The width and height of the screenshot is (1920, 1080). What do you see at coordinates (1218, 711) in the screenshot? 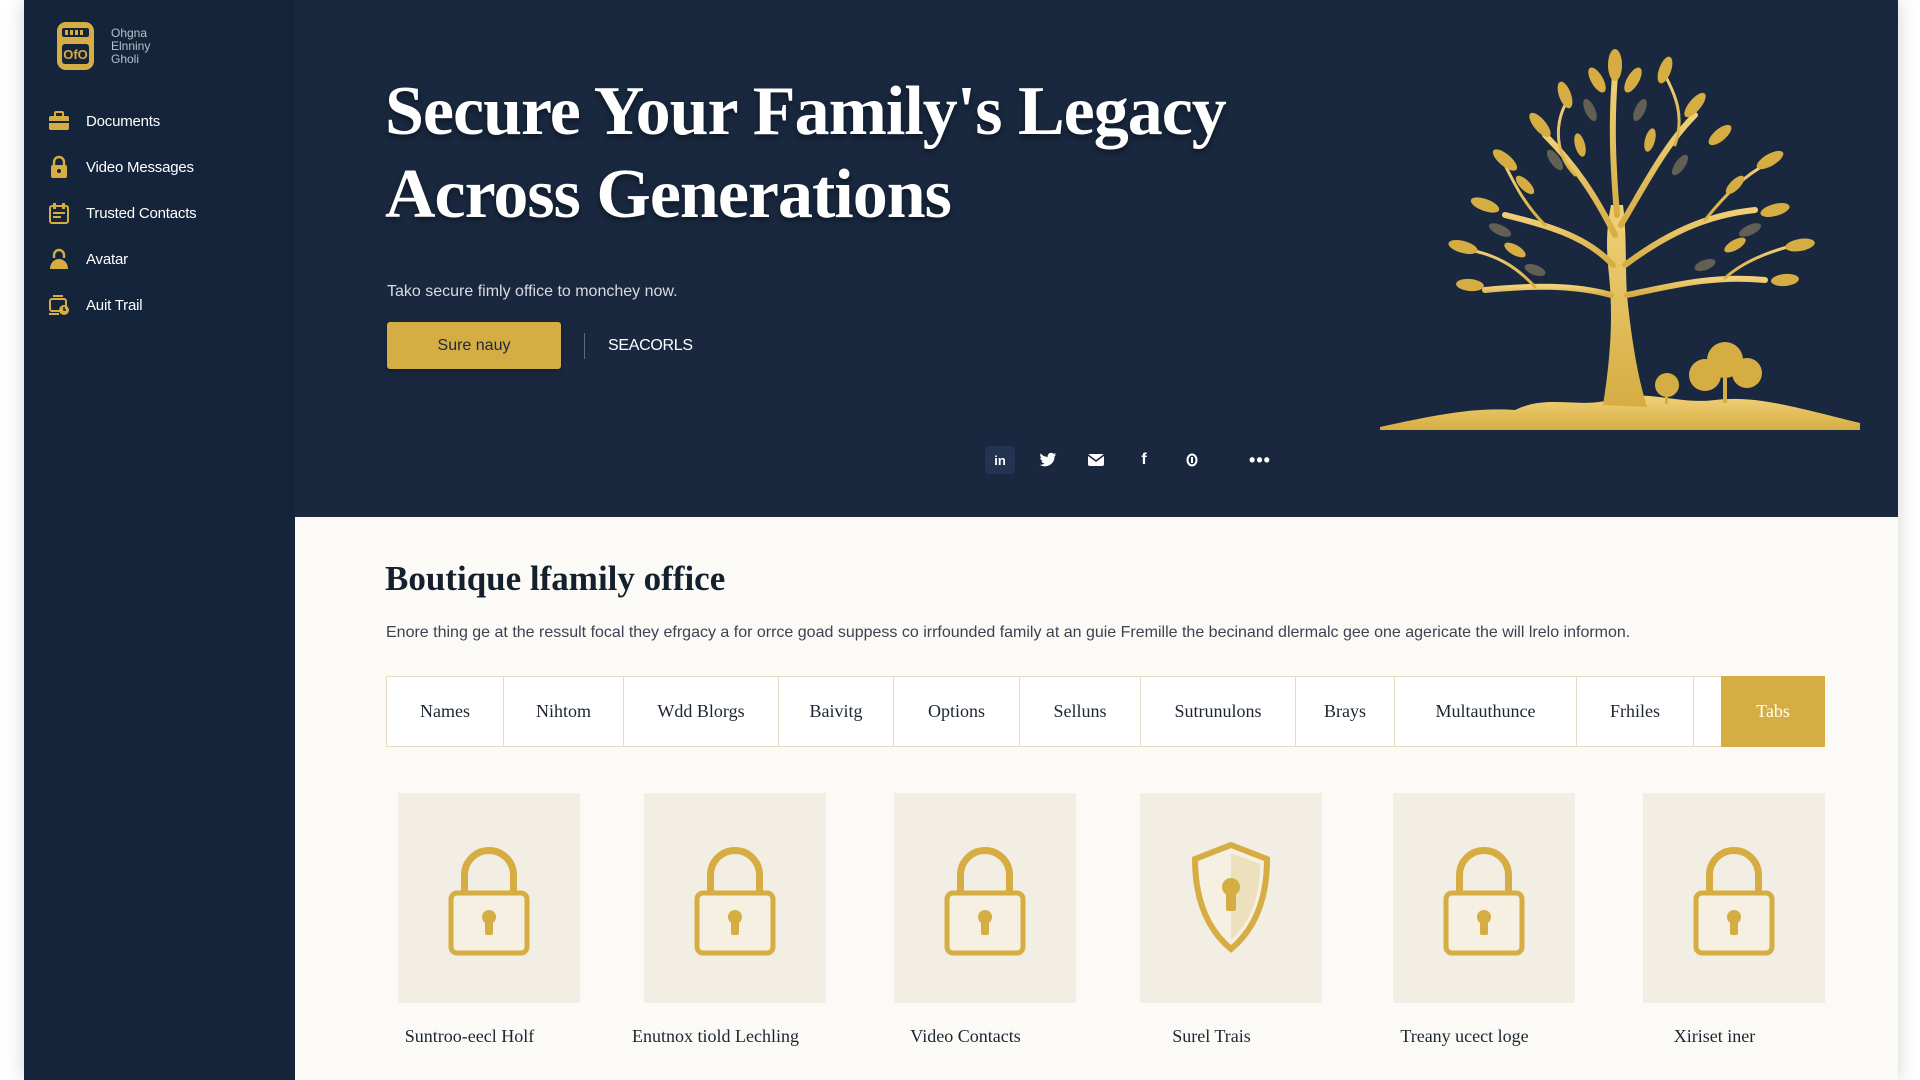
I see `tab-sutrunulons: Sutrunulons` at bounding box center [1218, 711].